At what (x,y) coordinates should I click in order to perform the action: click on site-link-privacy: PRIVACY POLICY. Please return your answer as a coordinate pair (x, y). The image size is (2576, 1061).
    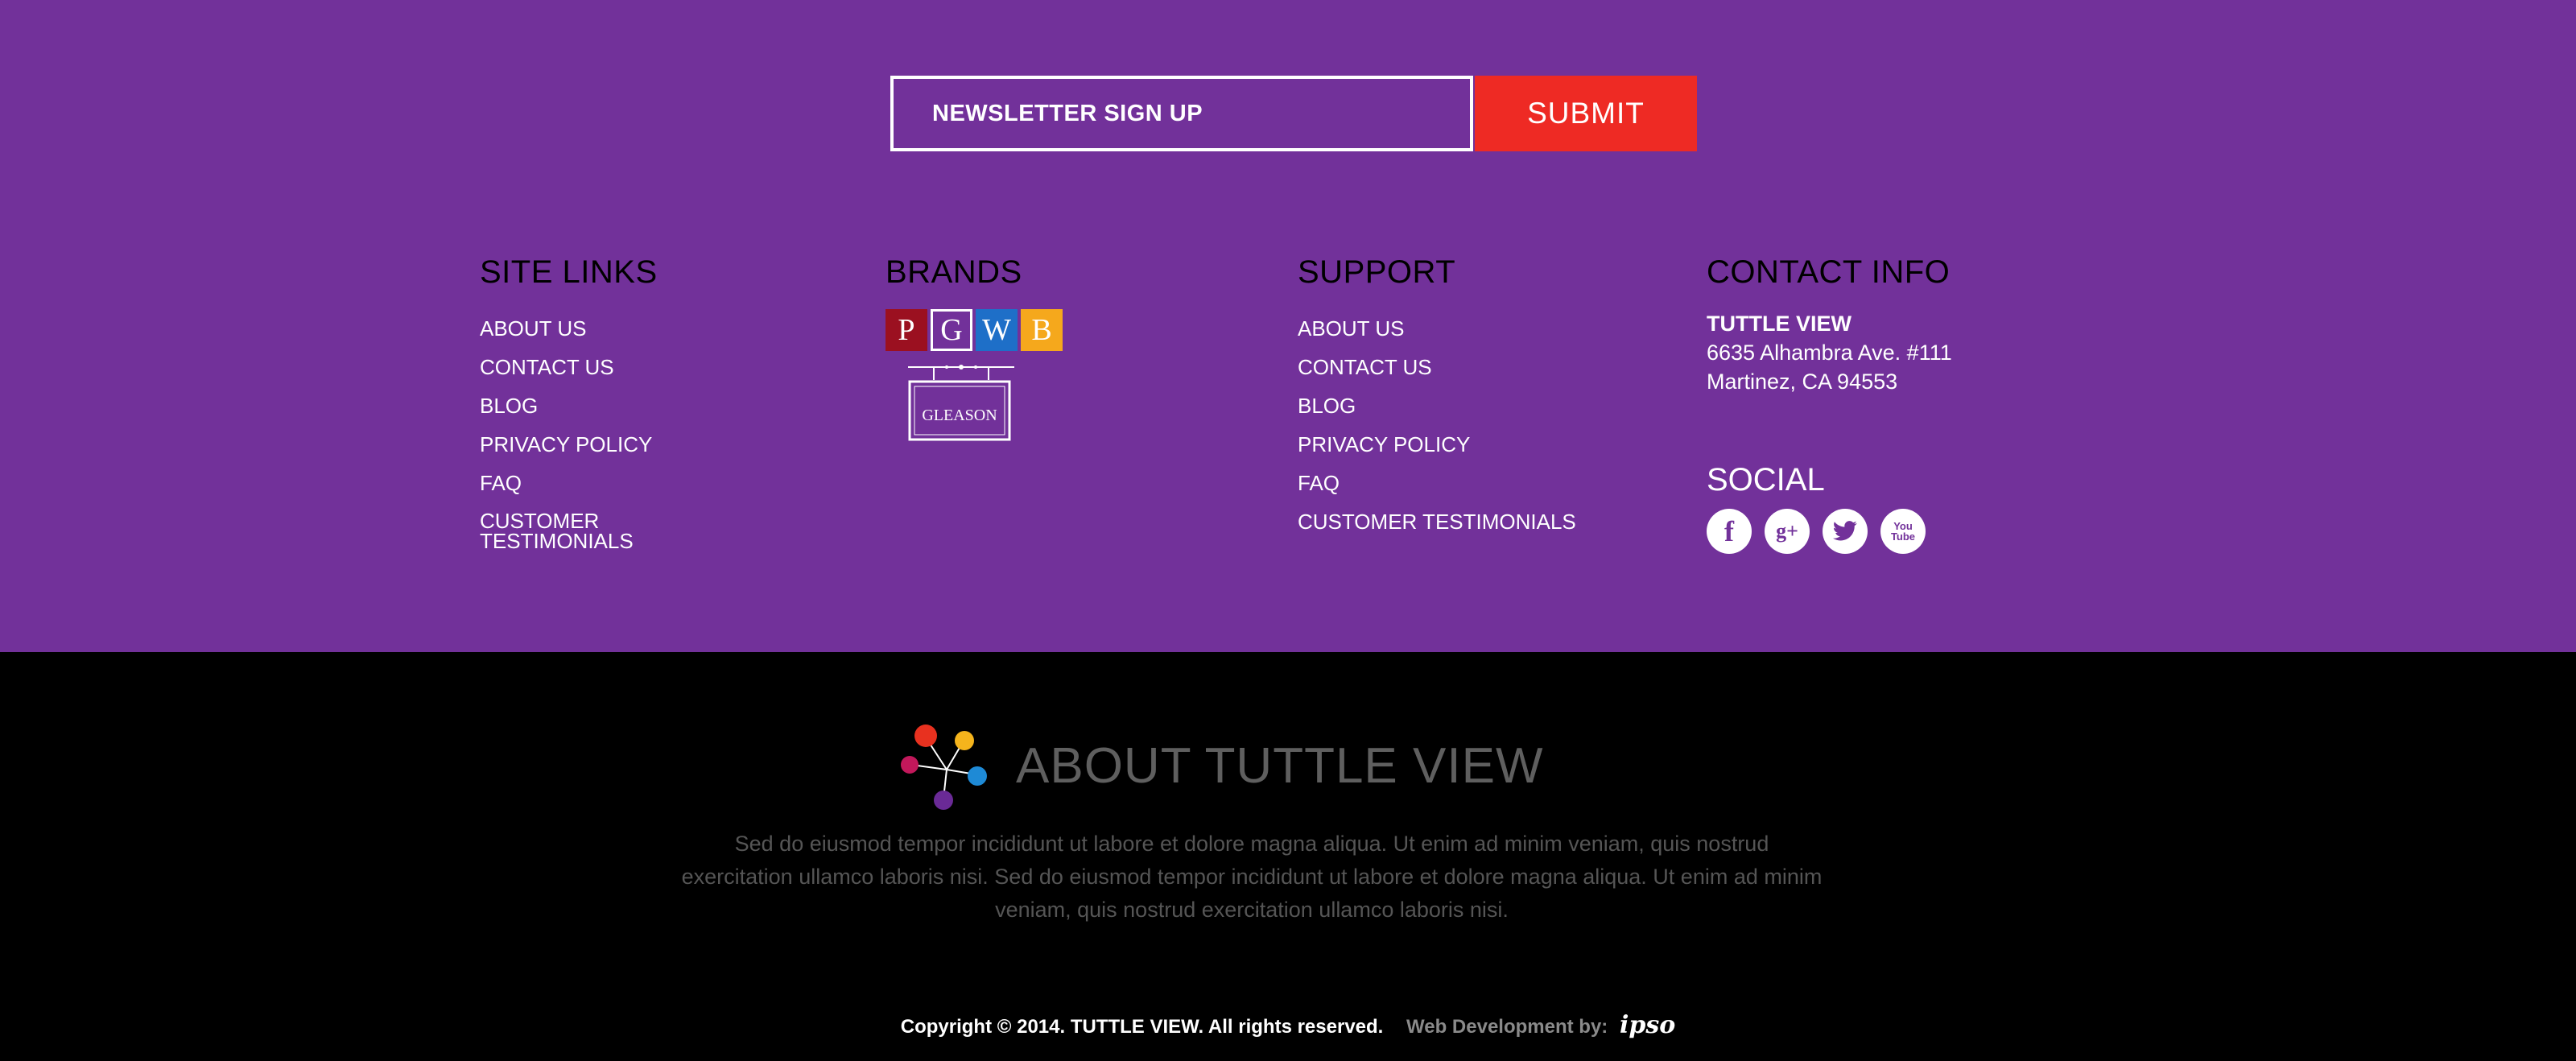
    Looking at the image, I should click on (600, 444).